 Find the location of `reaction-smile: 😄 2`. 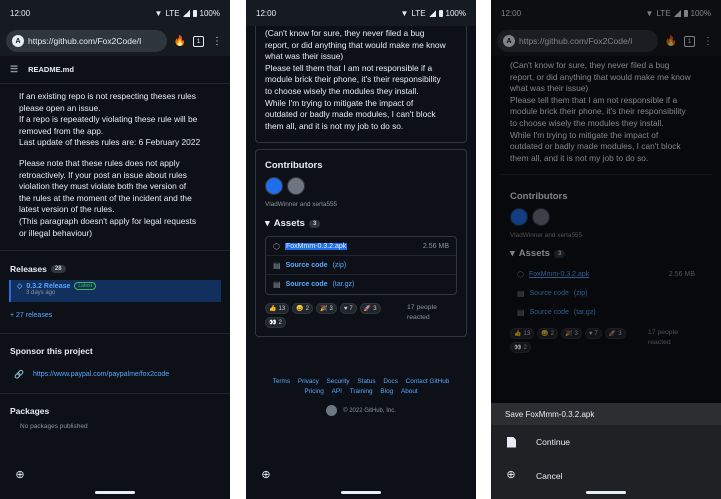

reaction-smile: 😄 2 is located at coordinates (302, 309).